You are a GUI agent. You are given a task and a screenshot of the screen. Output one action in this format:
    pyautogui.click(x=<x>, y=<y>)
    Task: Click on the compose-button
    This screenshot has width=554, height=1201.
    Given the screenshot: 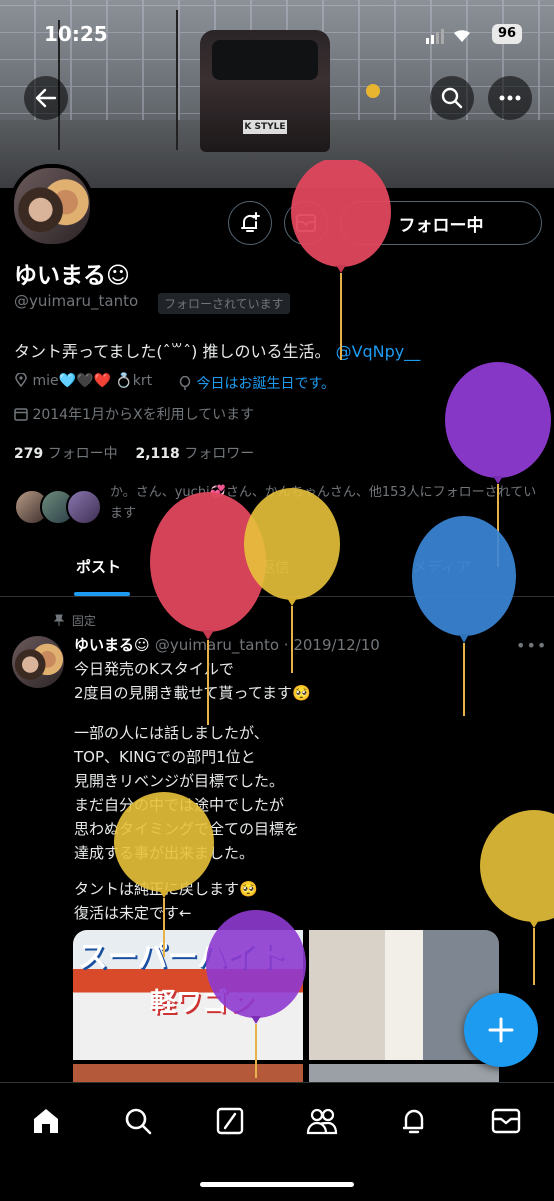 What is the action you would take?
    pyautogui.click(x=501, y=1030)
    